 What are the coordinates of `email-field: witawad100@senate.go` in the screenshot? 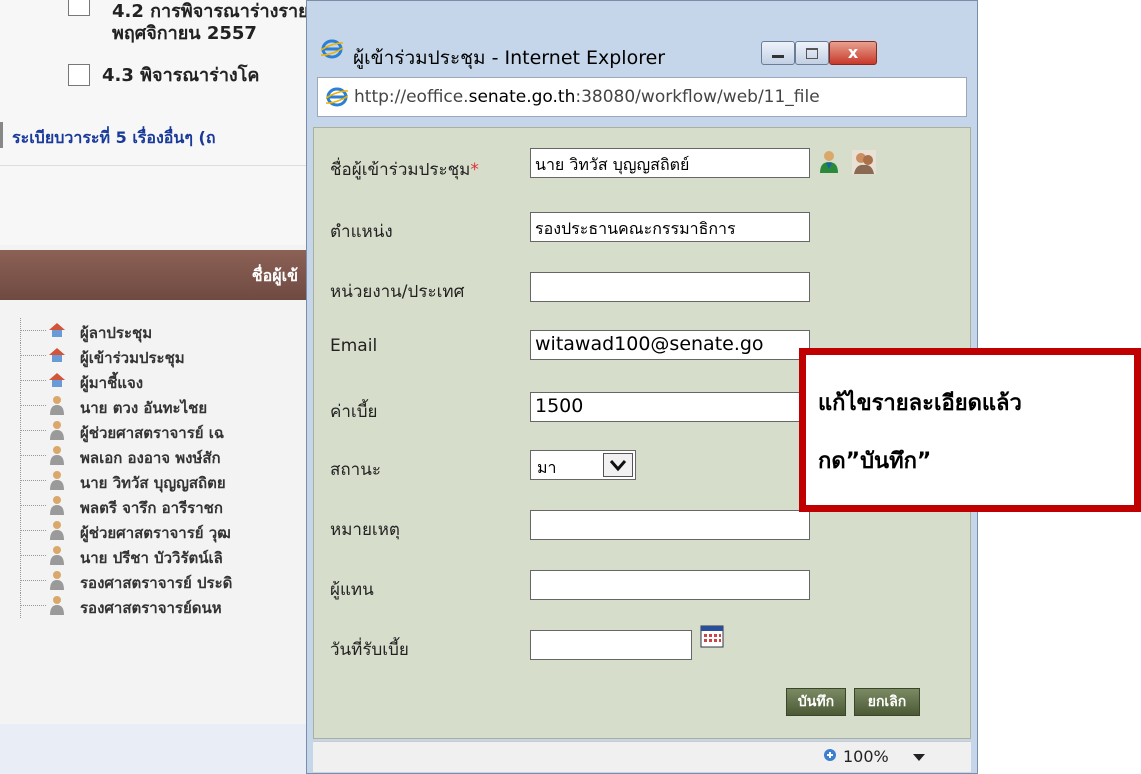 It's located at (670, 345).